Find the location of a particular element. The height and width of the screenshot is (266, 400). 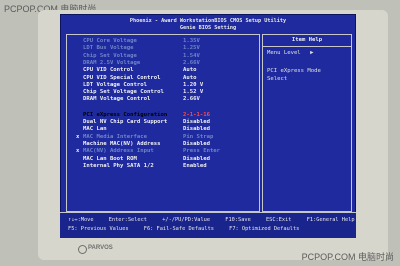

setting-label: MAC Media Interface is located at coordinates (115, 136).